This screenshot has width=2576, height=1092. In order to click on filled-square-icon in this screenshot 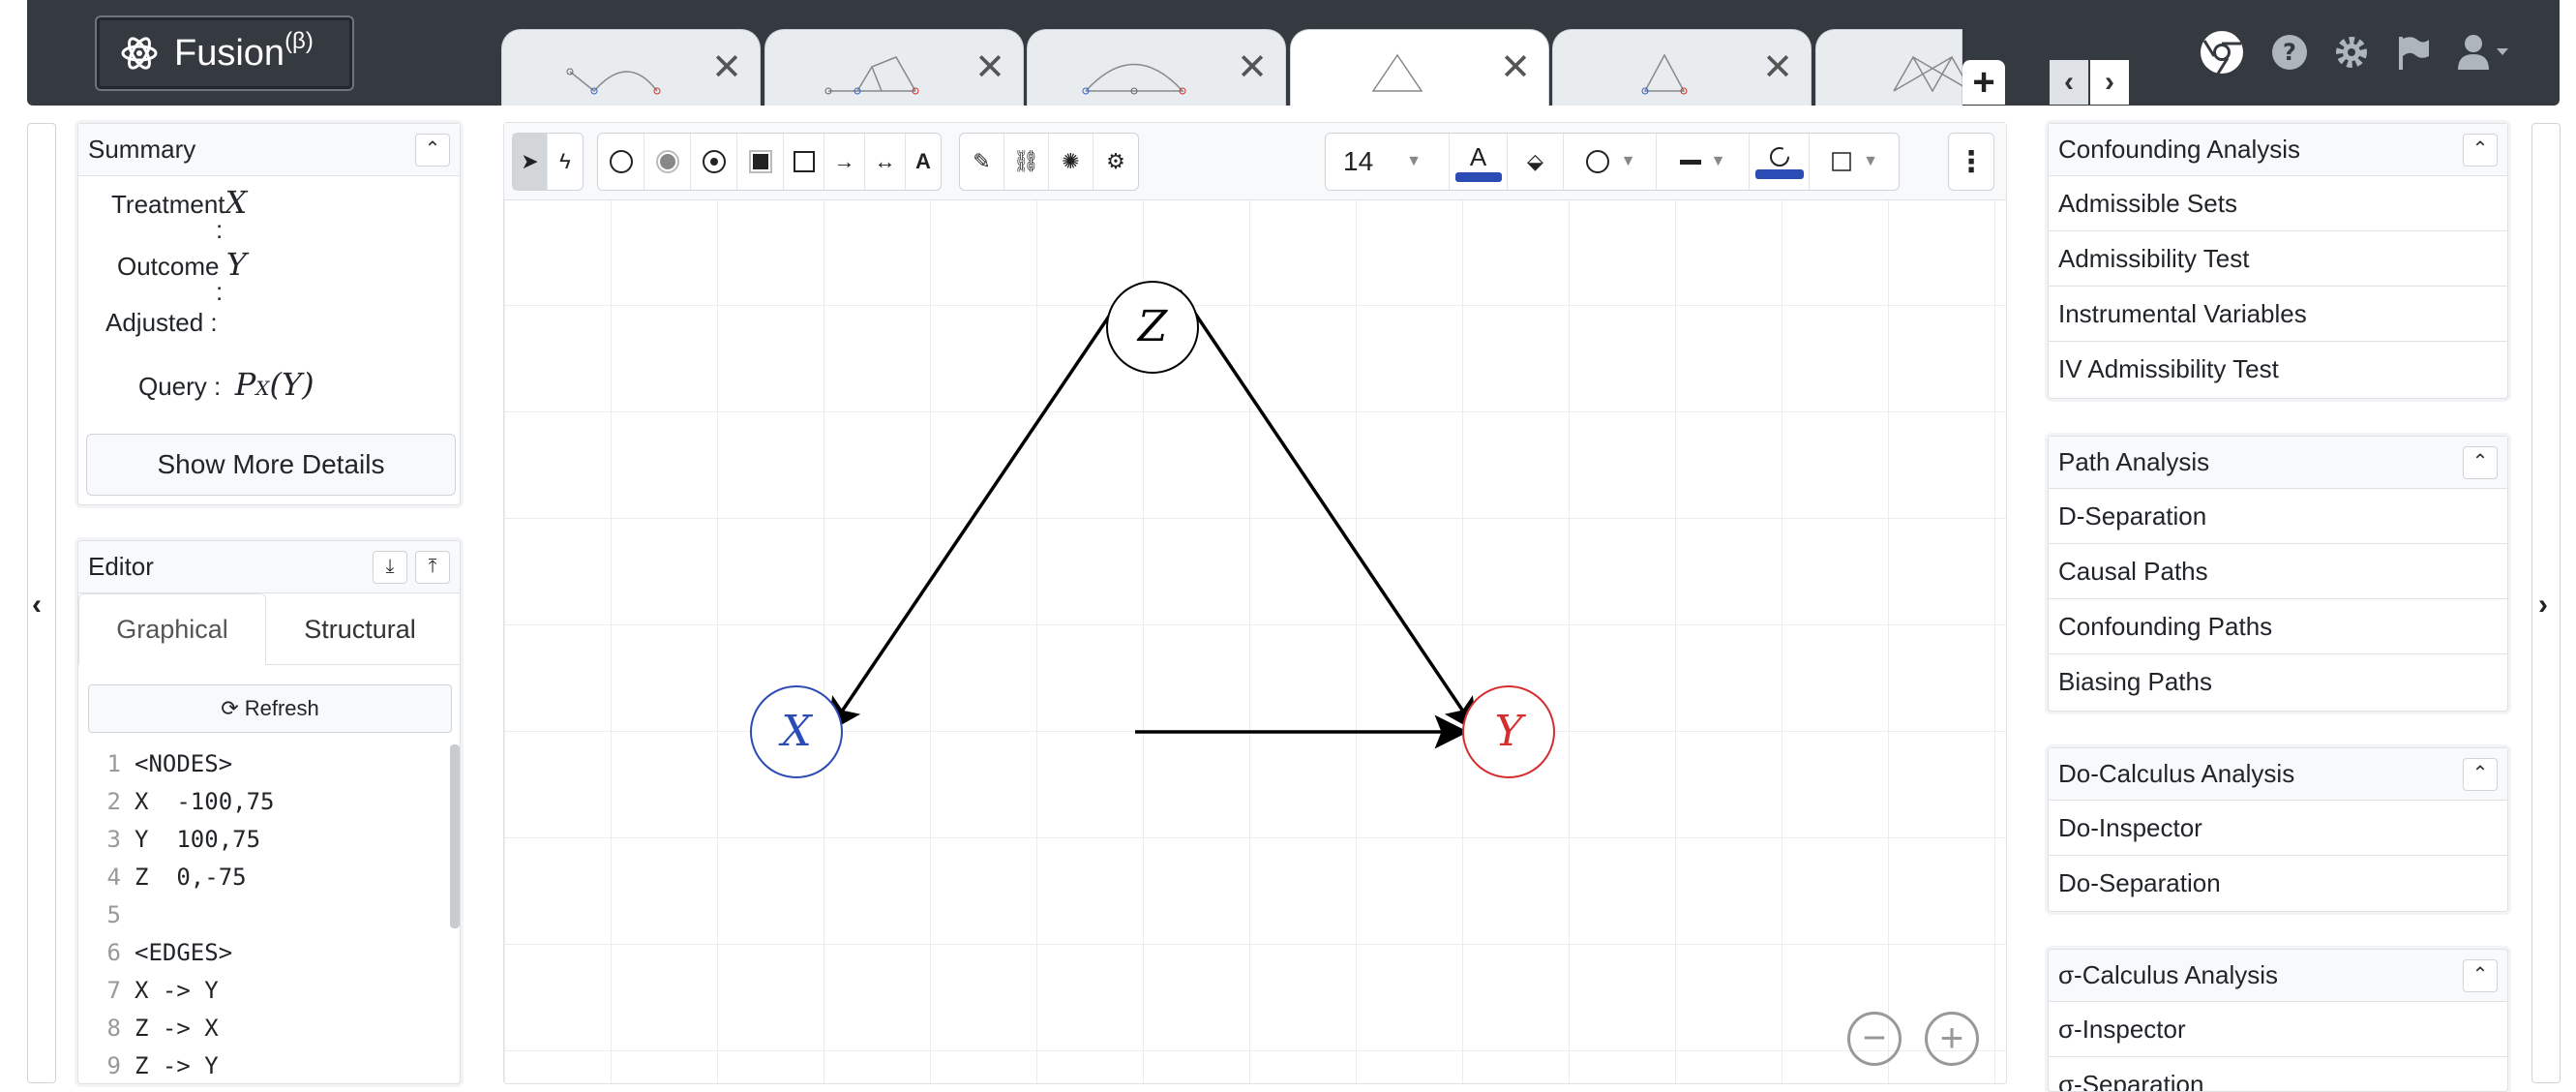, I will do `click(760, 162)`.